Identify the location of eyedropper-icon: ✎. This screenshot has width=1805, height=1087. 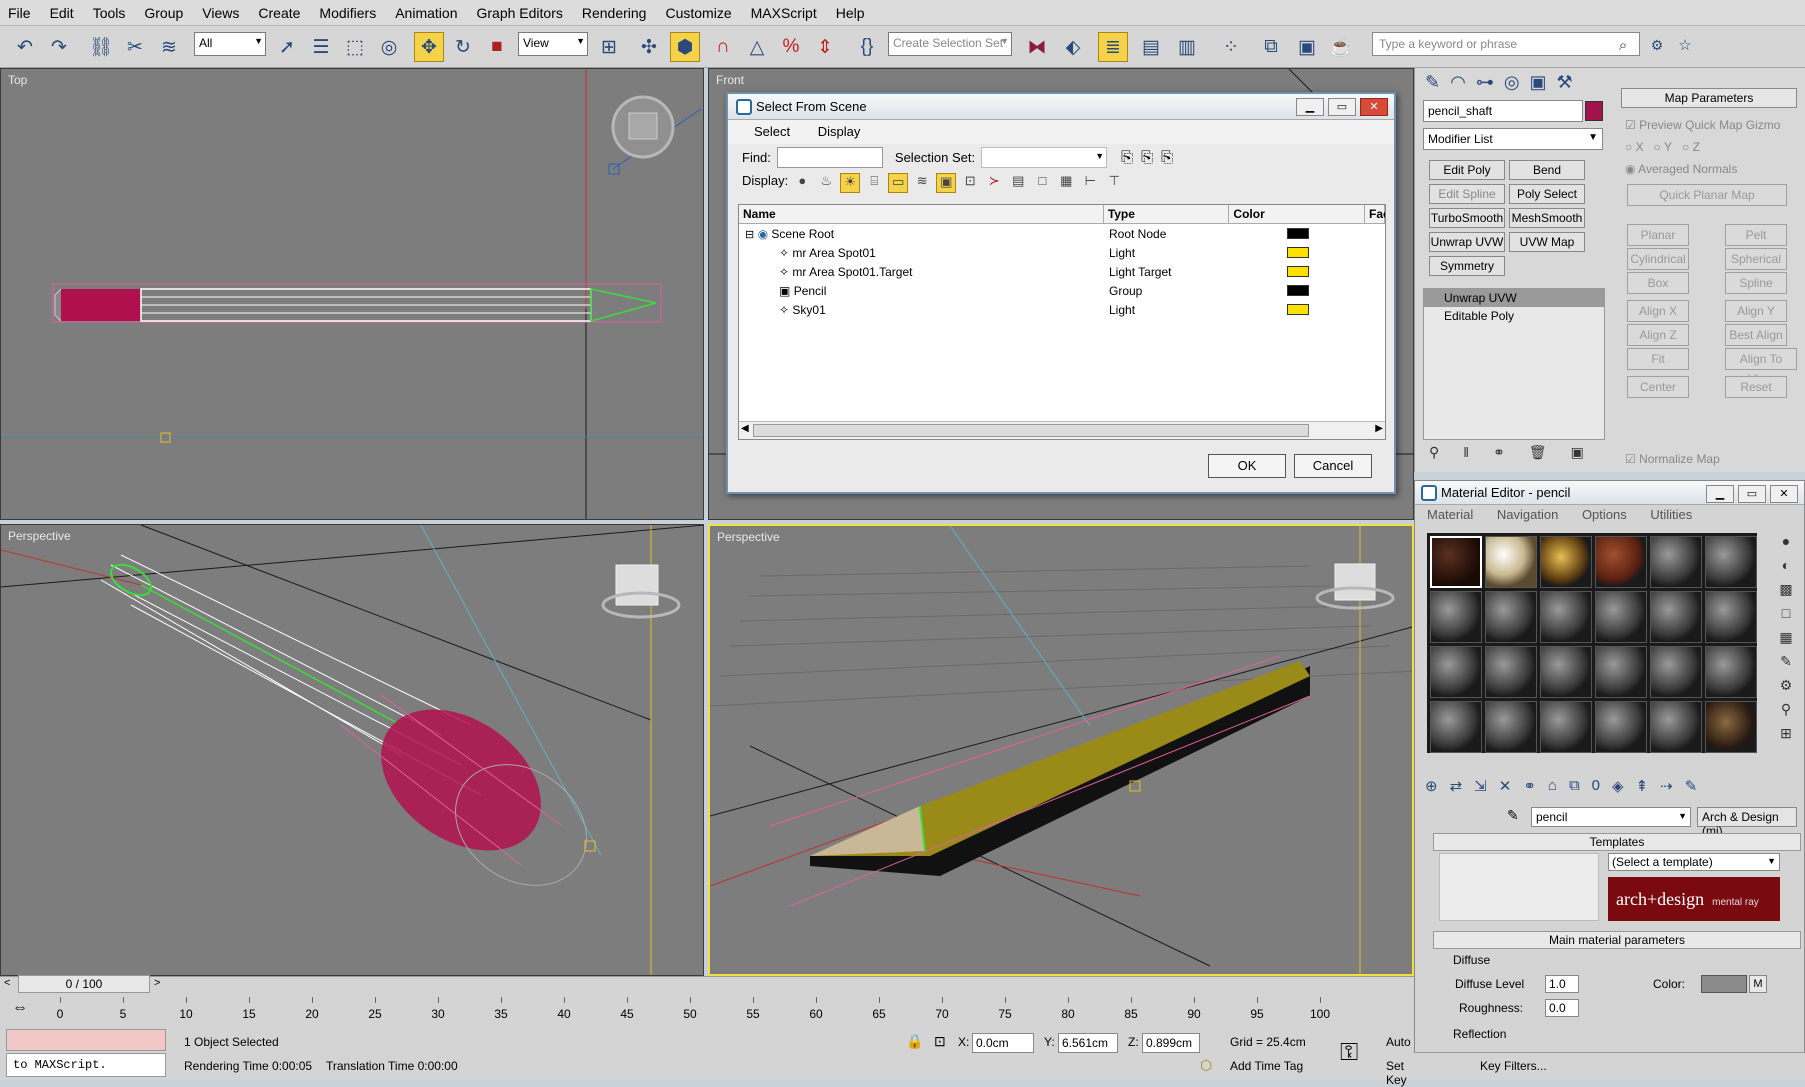
(1513, 815).